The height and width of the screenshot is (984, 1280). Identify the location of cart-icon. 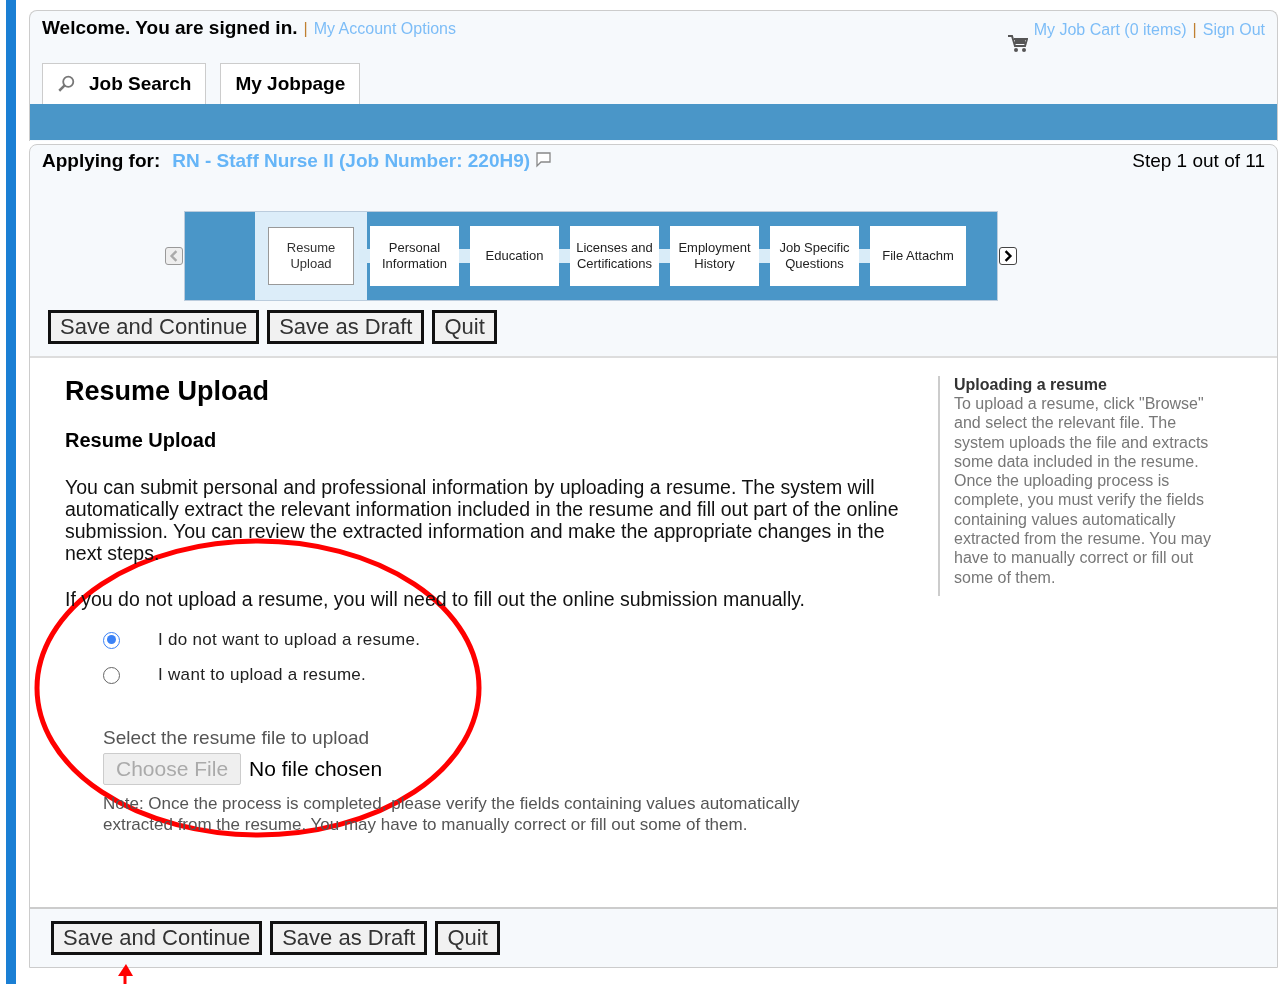
(1017, 44).